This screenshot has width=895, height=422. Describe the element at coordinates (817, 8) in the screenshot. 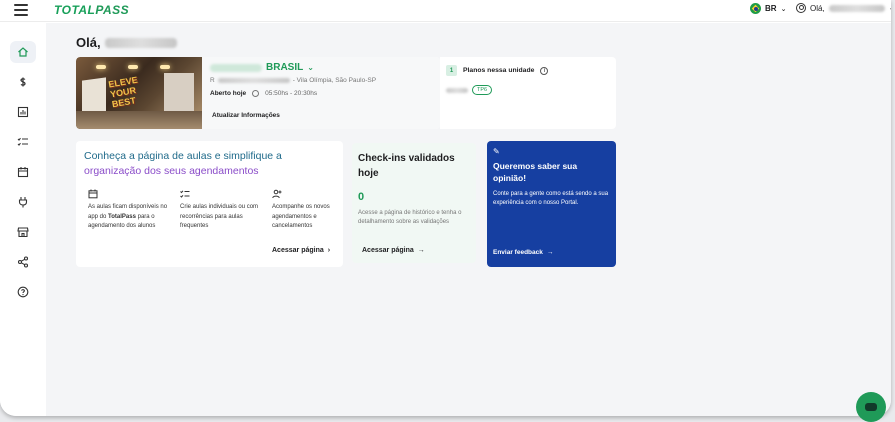

I see `user-greeting: Olá,` at that location.